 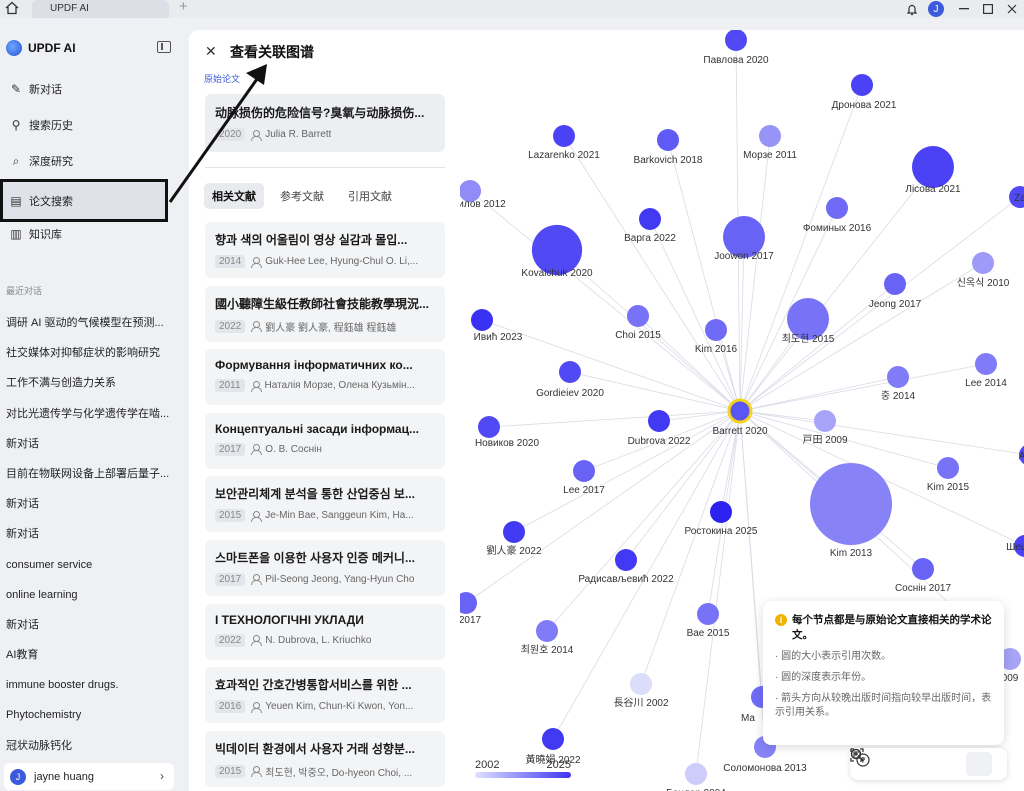 I want to click on bell-icon, so click(x=912, y=9).